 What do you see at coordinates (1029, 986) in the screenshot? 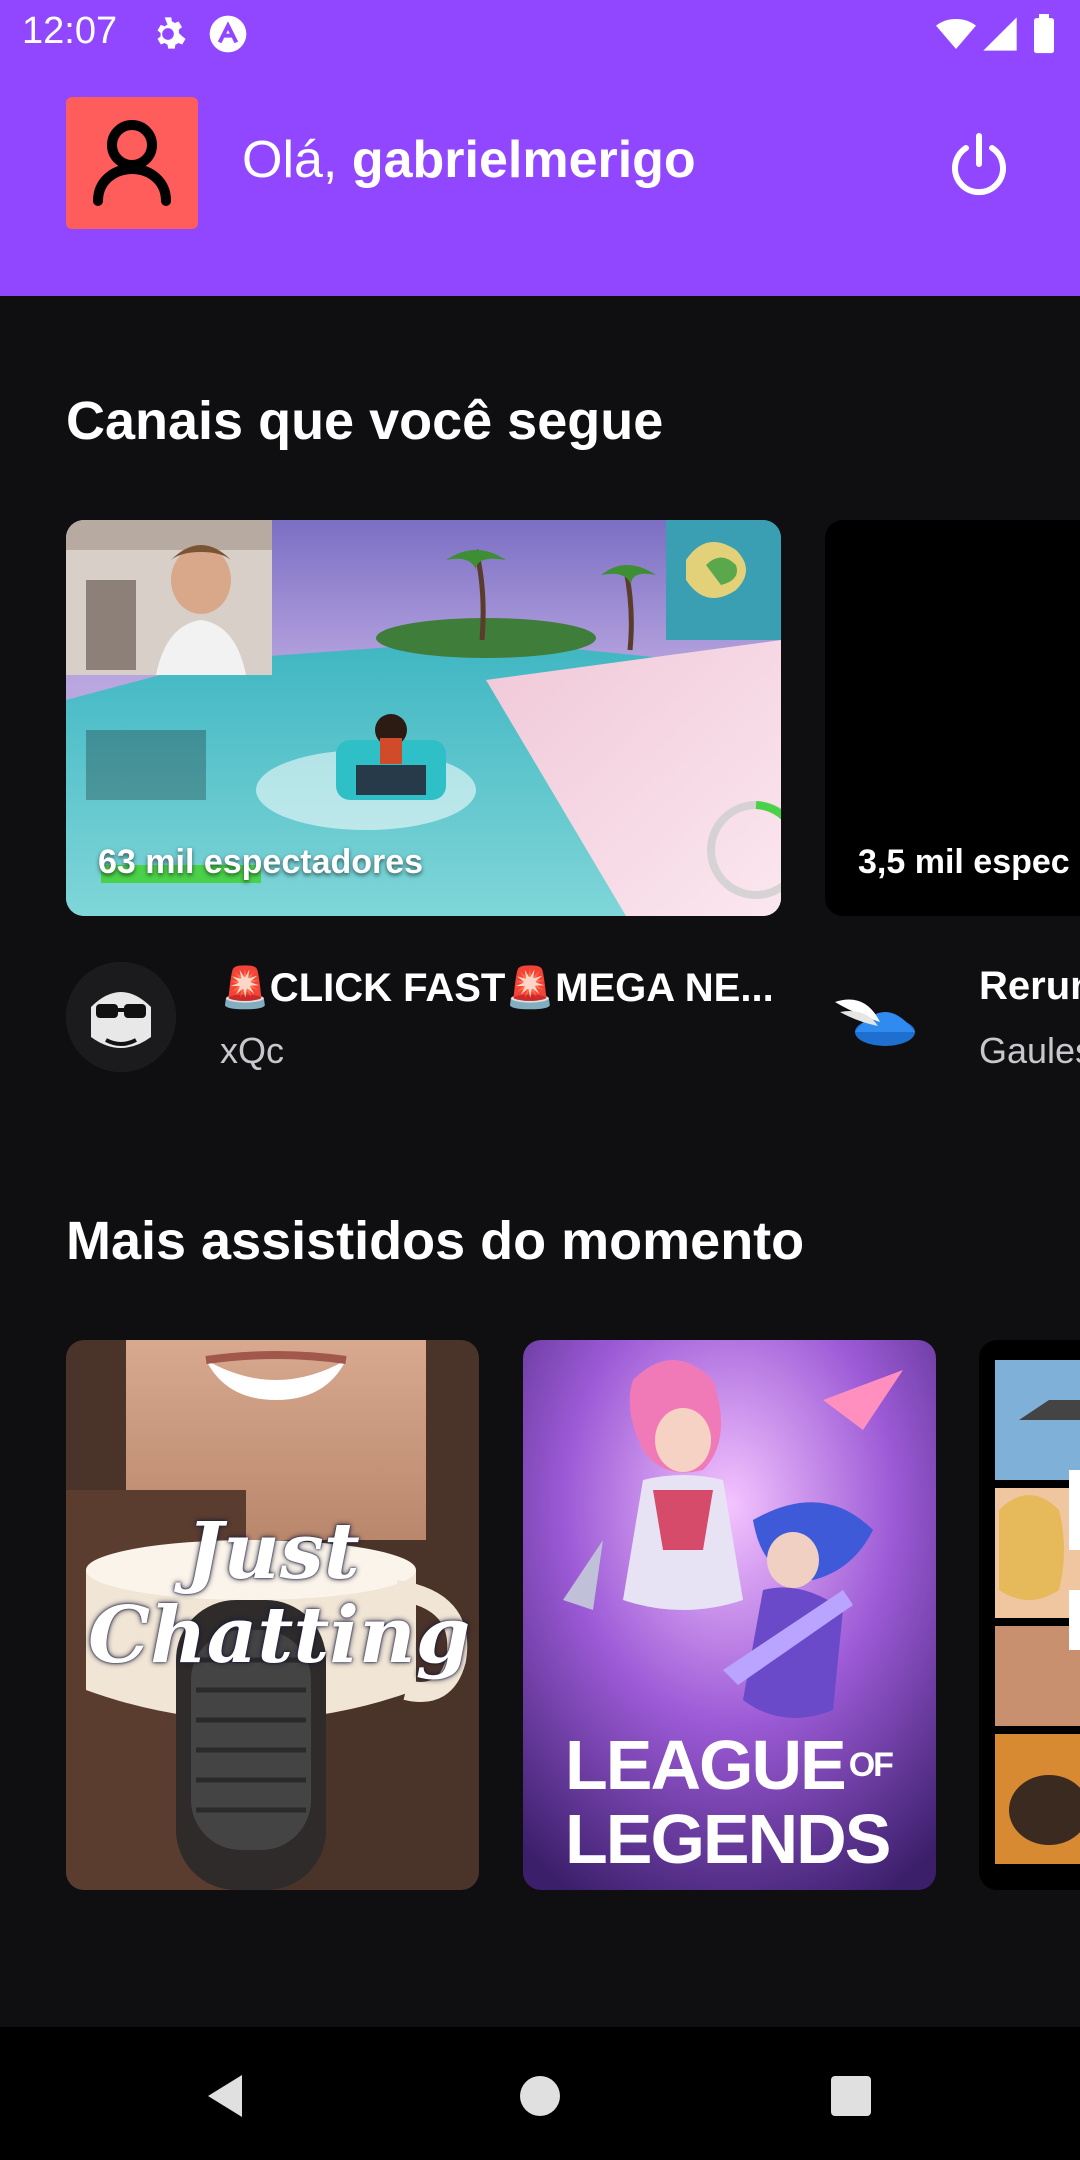
I see `stream-title: Rerun` at bounding box center [1029, 986].